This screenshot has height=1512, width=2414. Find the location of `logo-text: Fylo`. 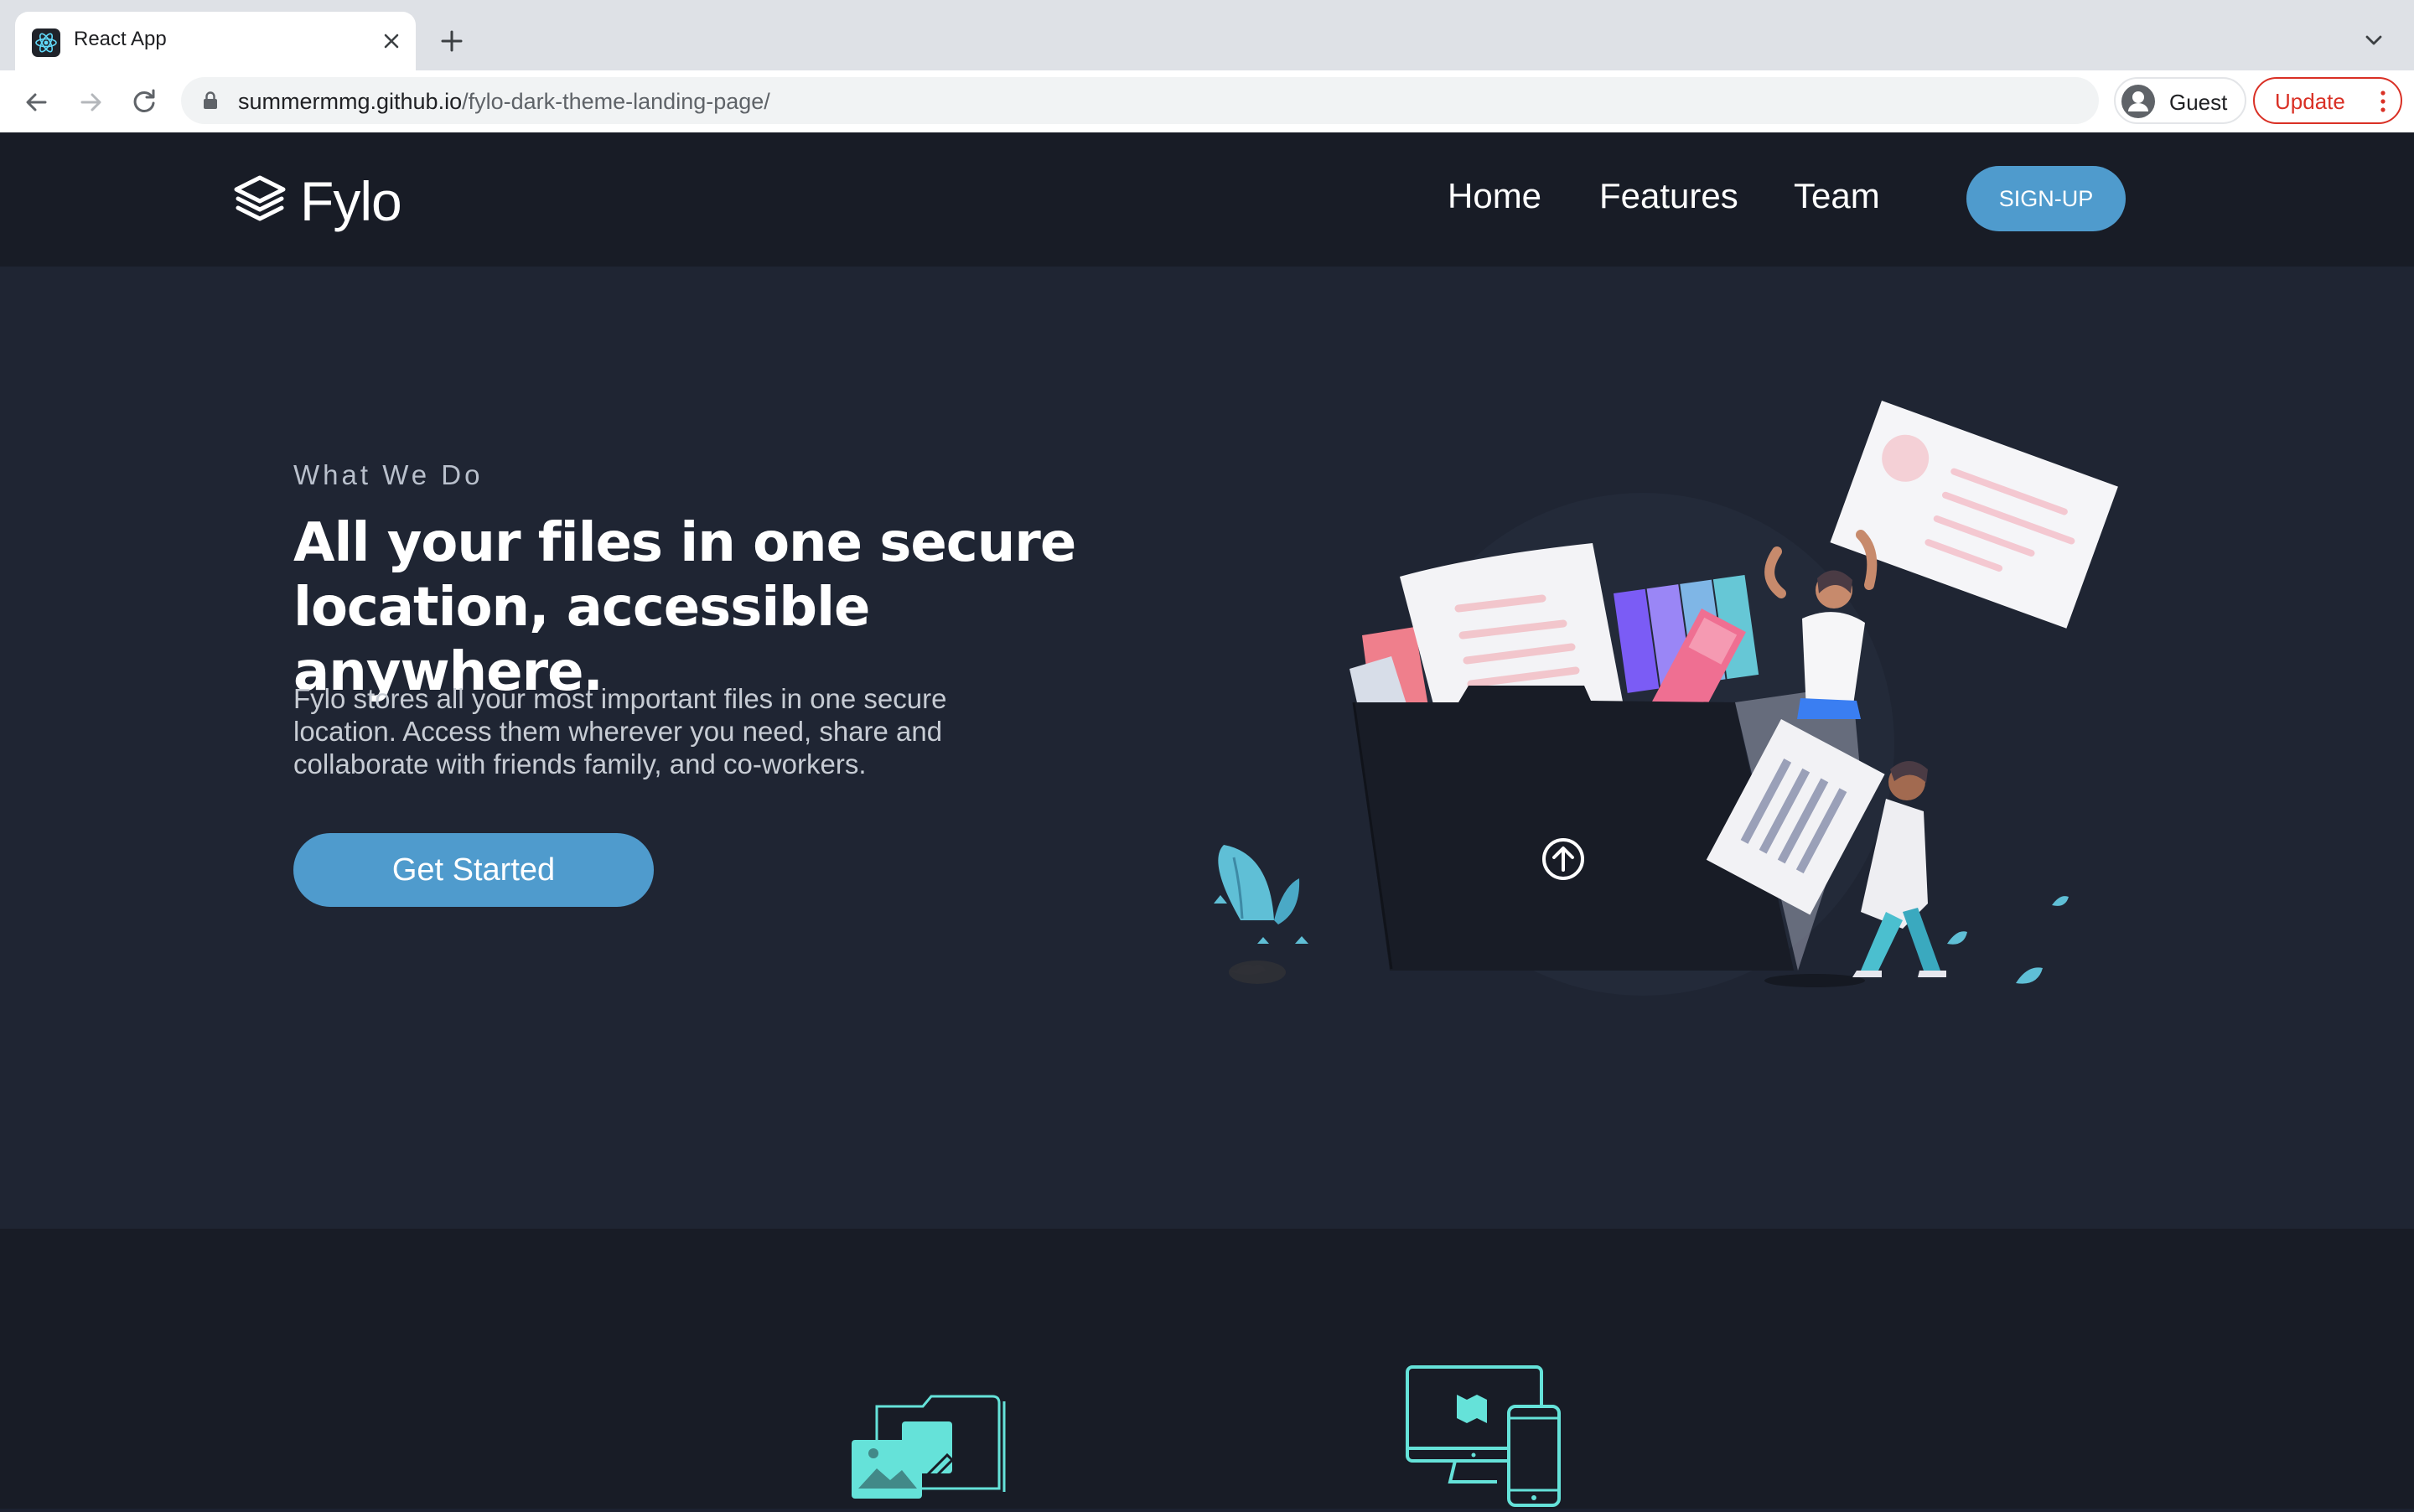

logo-text: Fylo is located at coordinates (351, 201).